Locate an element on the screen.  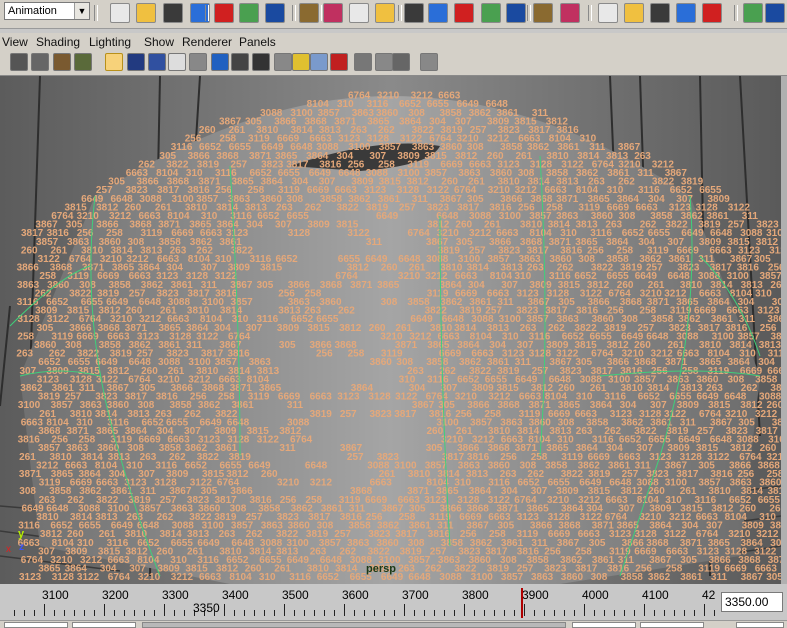
snap-point-icon is located at coordinates (333, 13).